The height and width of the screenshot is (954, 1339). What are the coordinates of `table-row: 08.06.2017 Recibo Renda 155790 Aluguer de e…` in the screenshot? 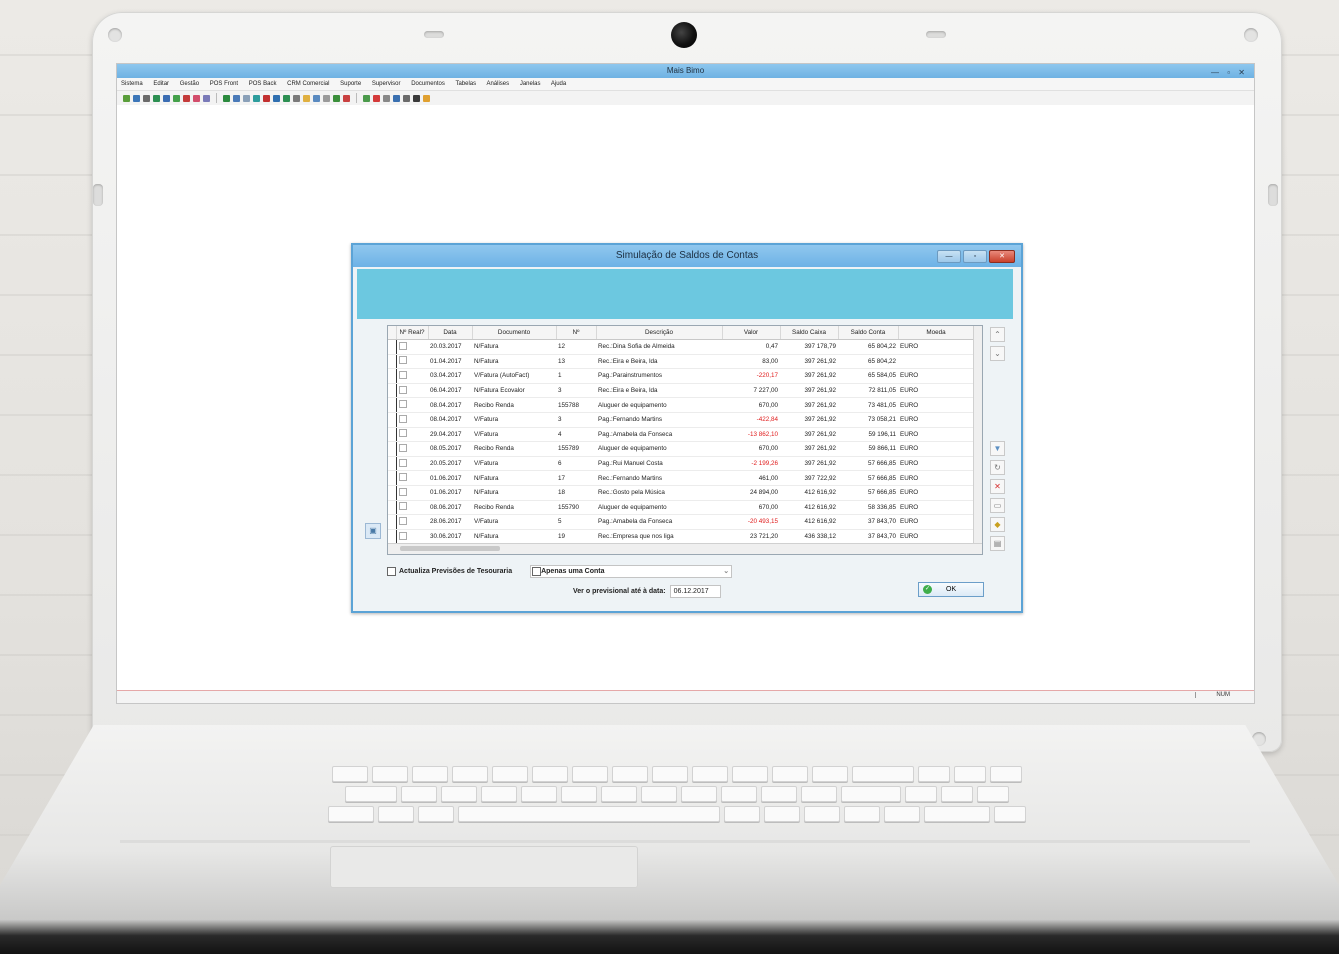 It's located at (681, 508).